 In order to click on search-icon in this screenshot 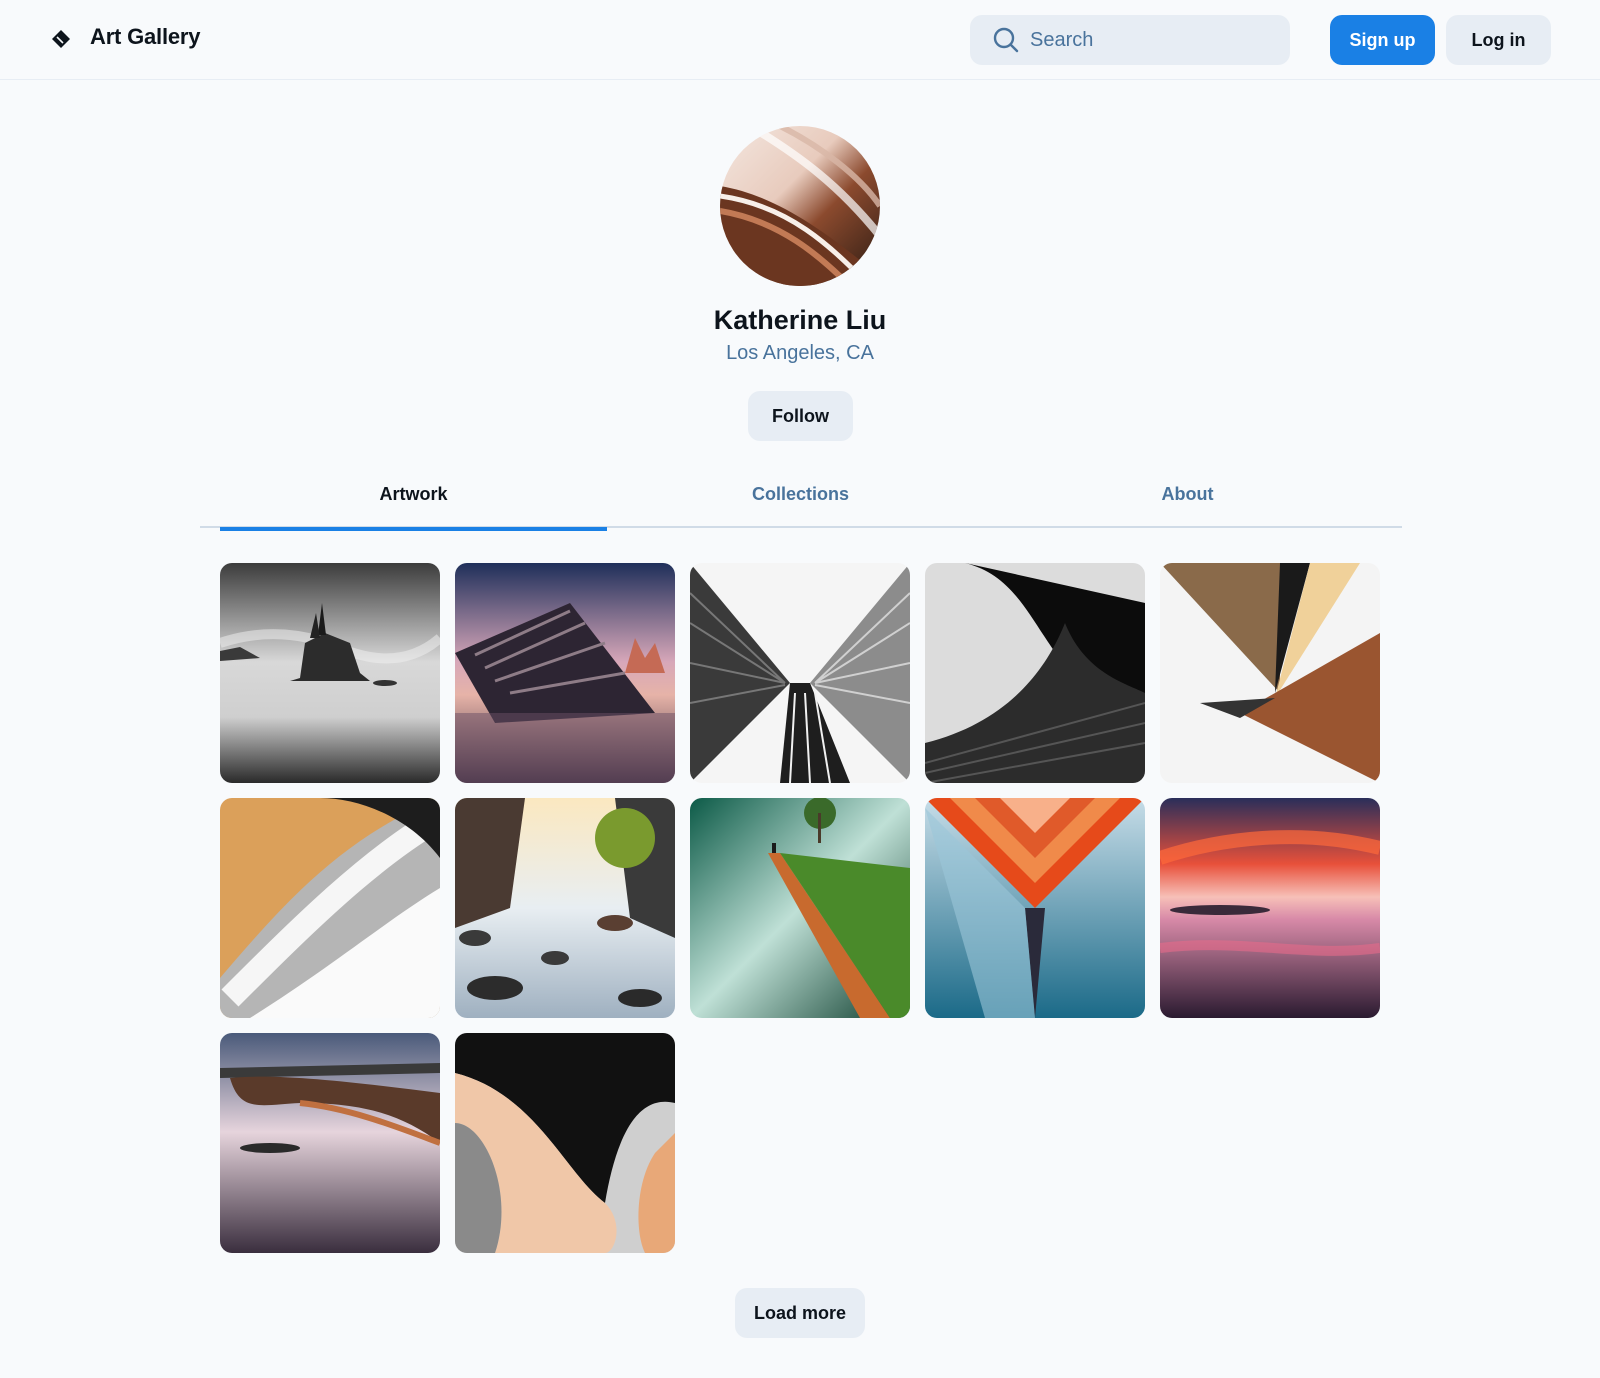, I will do `click(1006, 40)`.